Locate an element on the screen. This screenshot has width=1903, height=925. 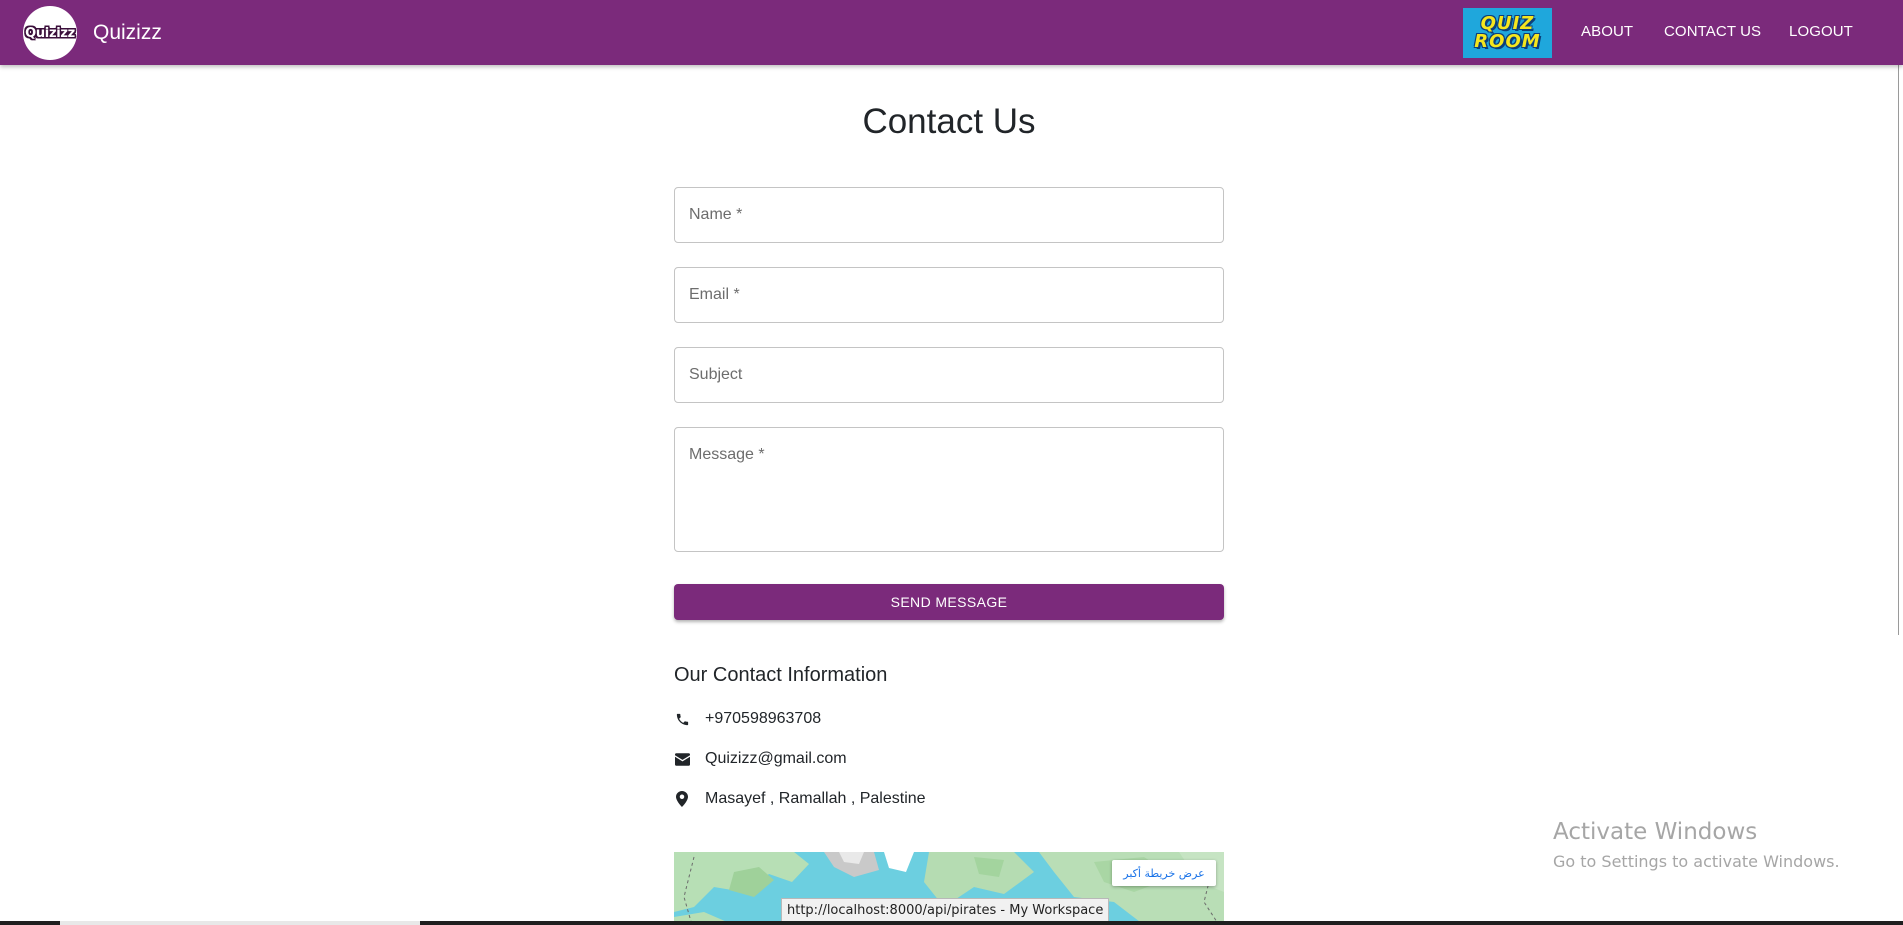
contact-email-row: Quizizz@gmail.com is located at coordinates (760, 759).